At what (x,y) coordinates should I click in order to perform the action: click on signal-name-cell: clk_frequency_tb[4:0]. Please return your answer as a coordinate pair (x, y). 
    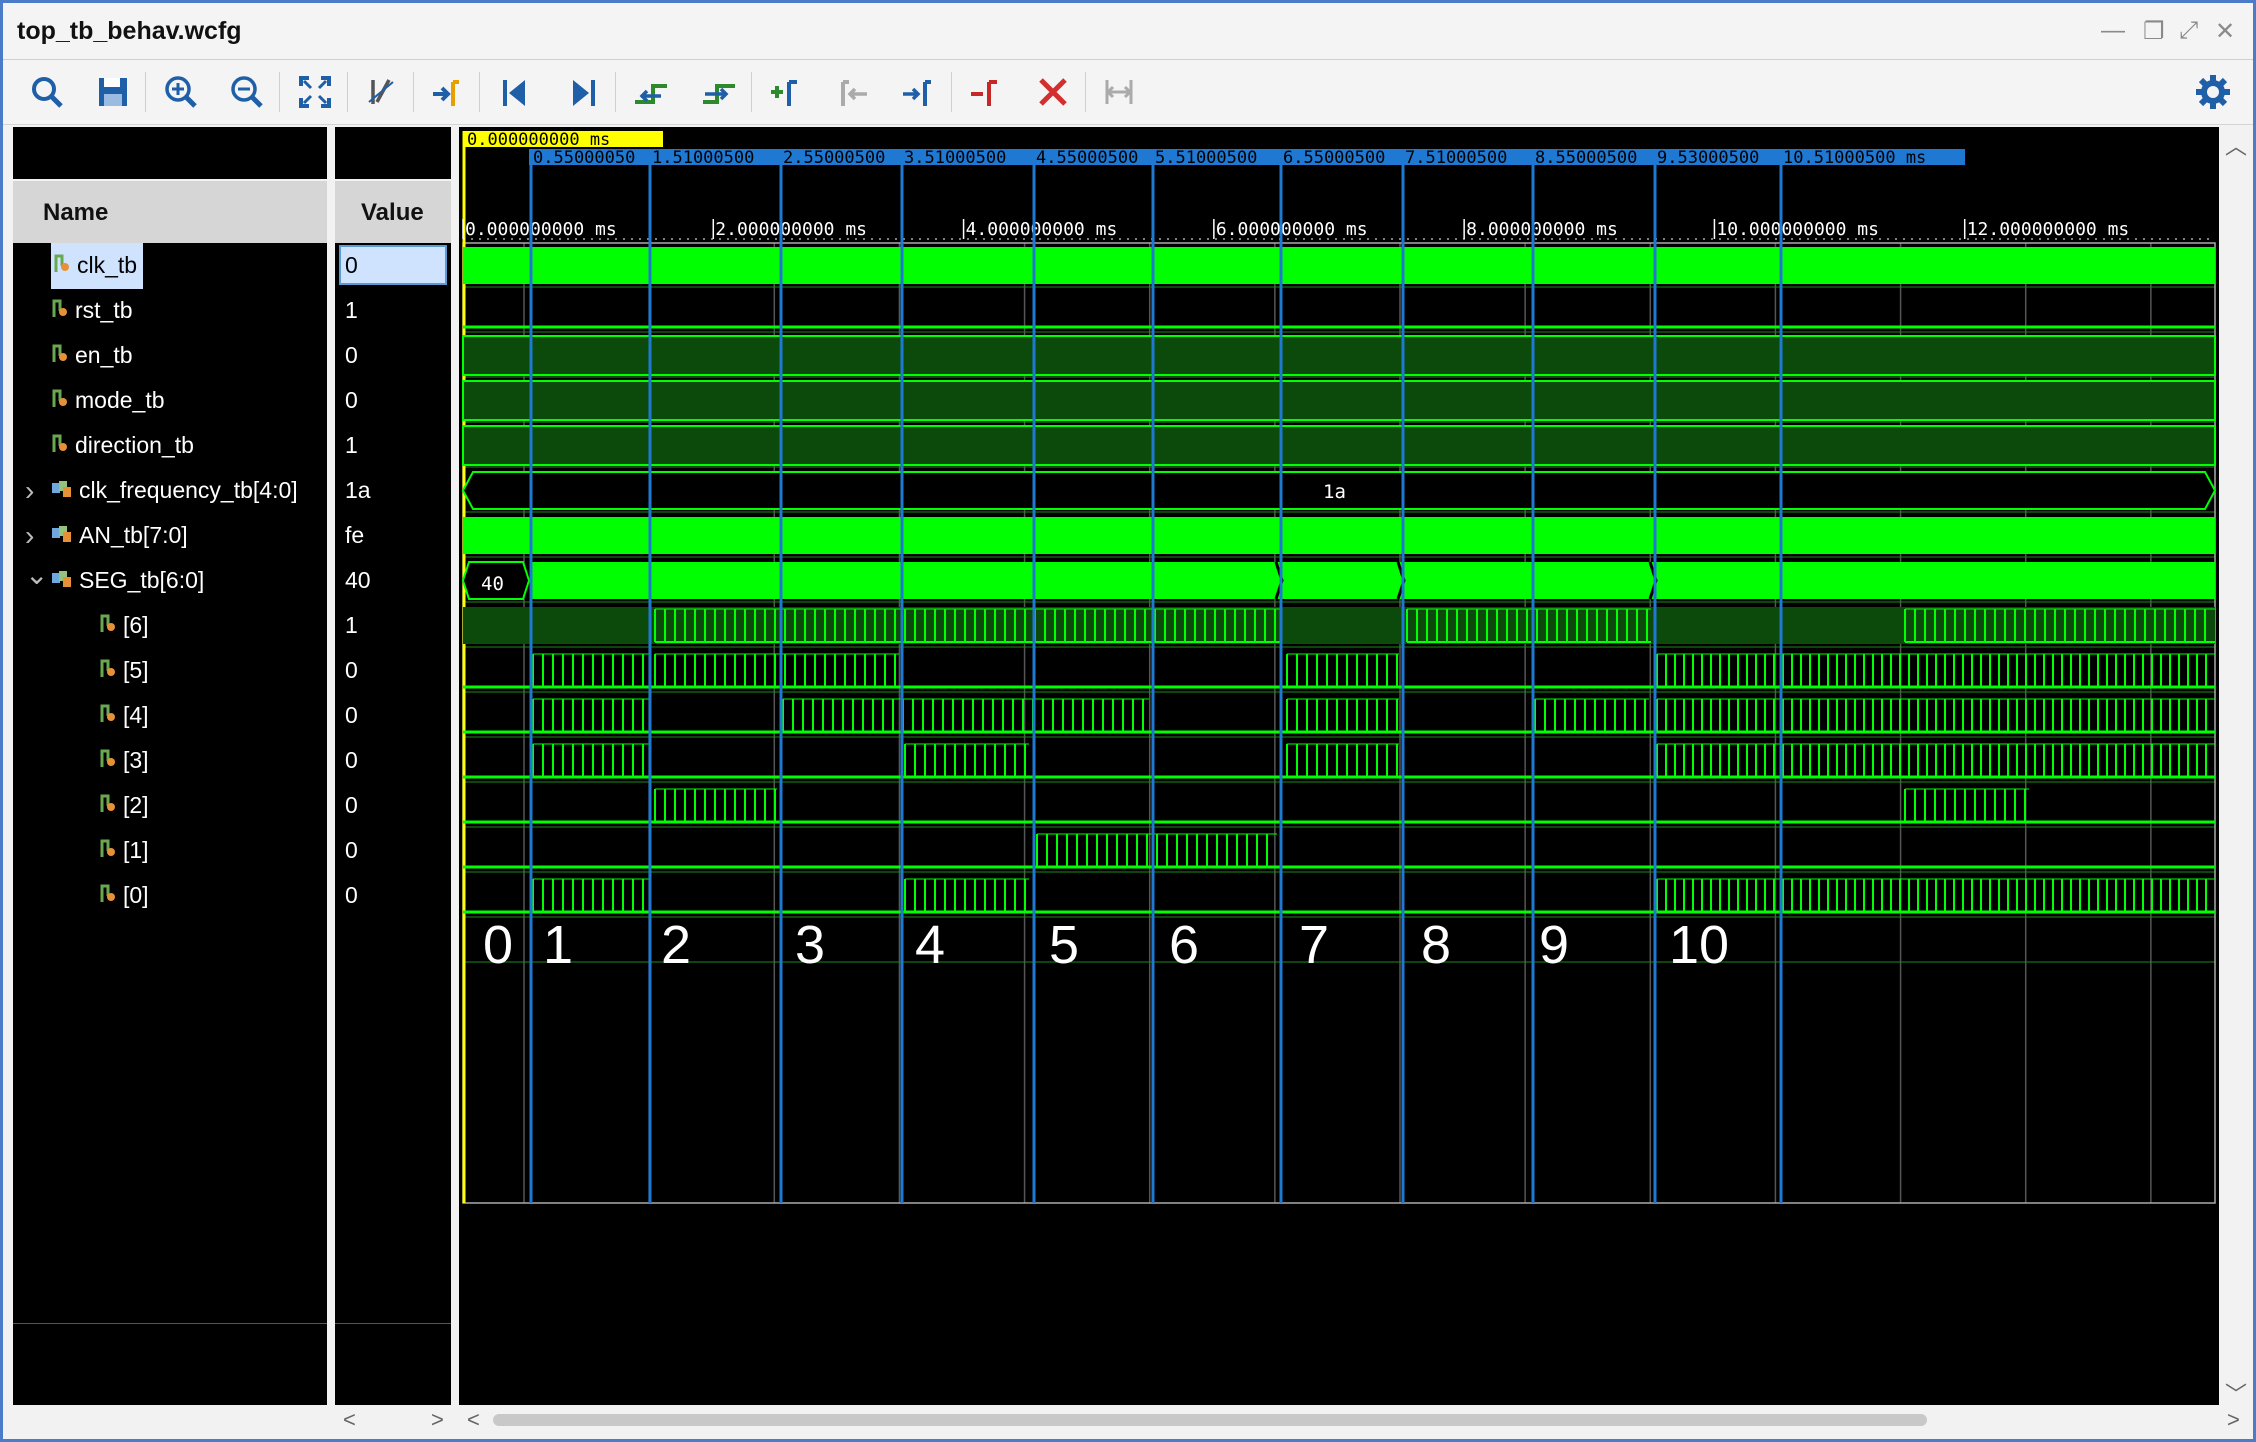
    Looking at the image, I should click on (174, 491).